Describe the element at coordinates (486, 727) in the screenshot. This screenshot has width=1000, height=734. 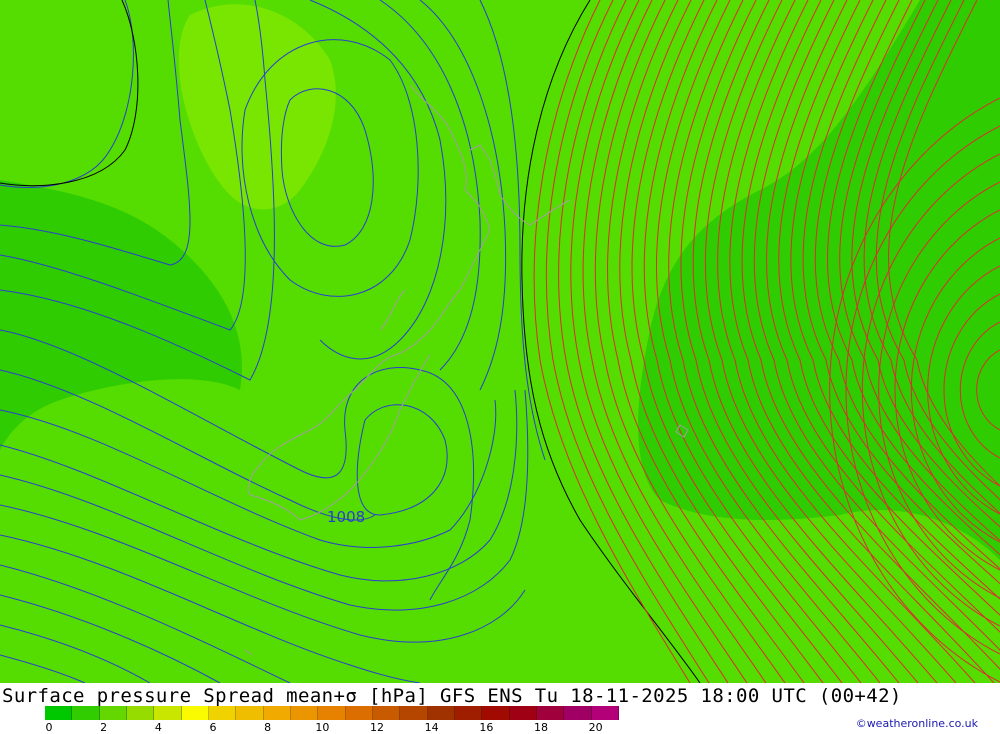
I see `legend-tick-label: 16` at that location.